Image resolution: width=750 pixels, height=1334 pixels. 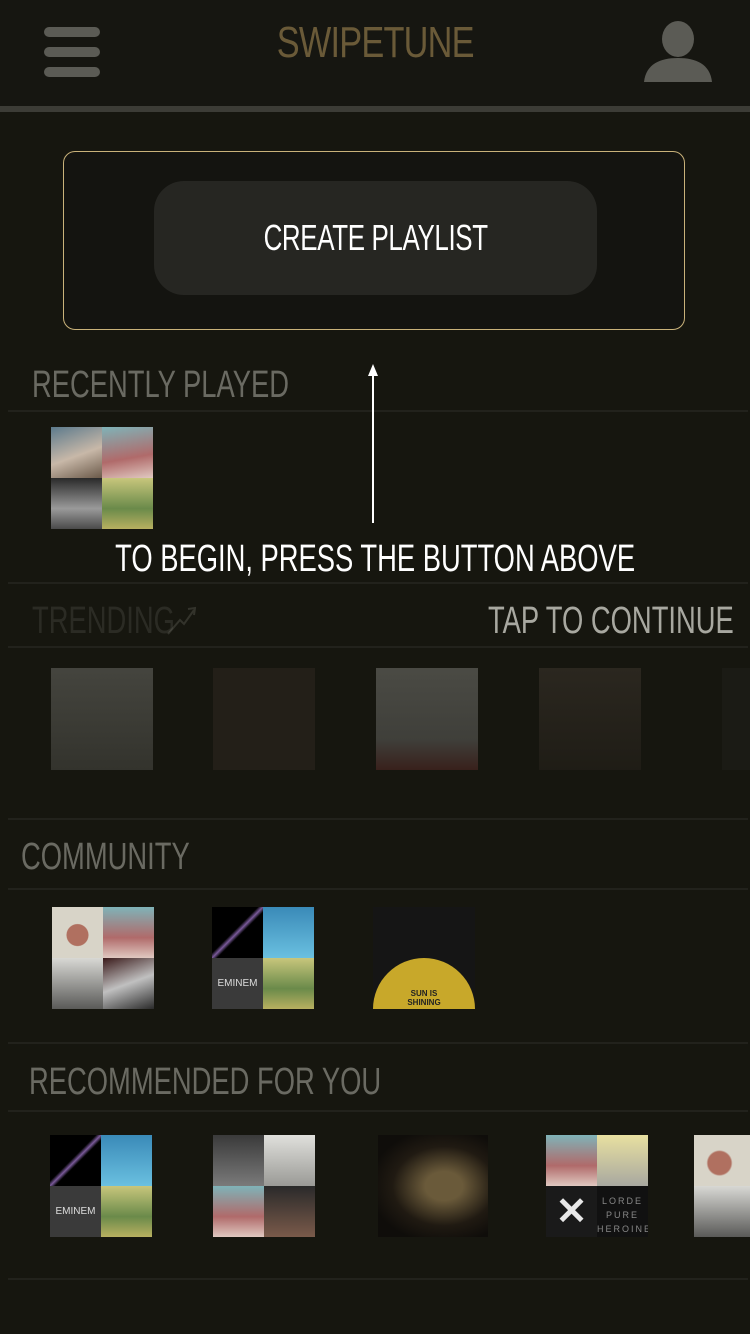 What do you see at coordinates (375, 42) in the screenshot?
I see `app-title: SWIPETUNE` at bounding box center [375, 42].